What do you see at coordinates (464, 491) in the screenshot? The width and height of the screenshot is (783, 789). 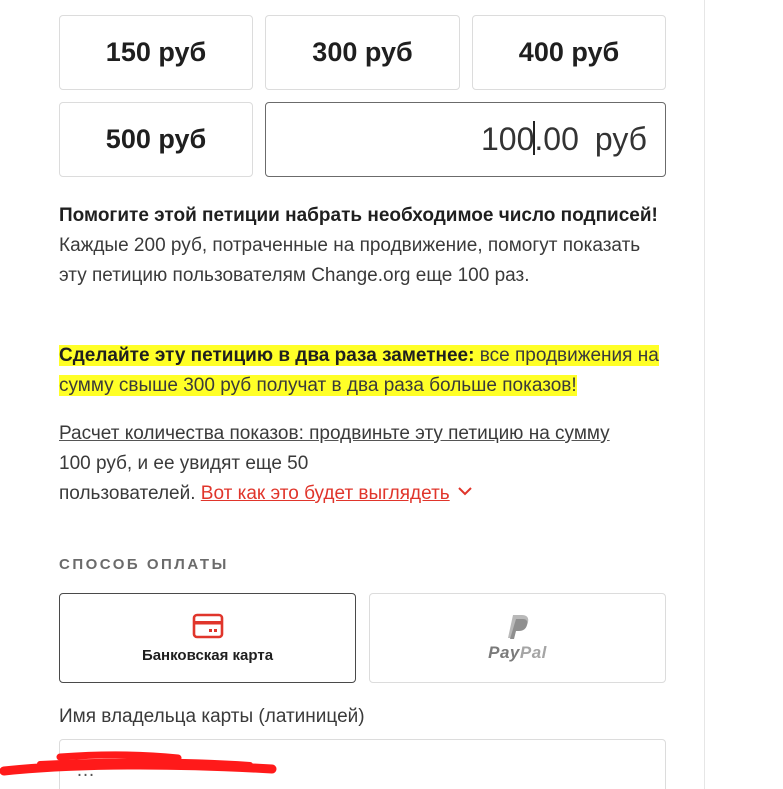 I see `chevron-down-icon` at bounding box center [464, 491].